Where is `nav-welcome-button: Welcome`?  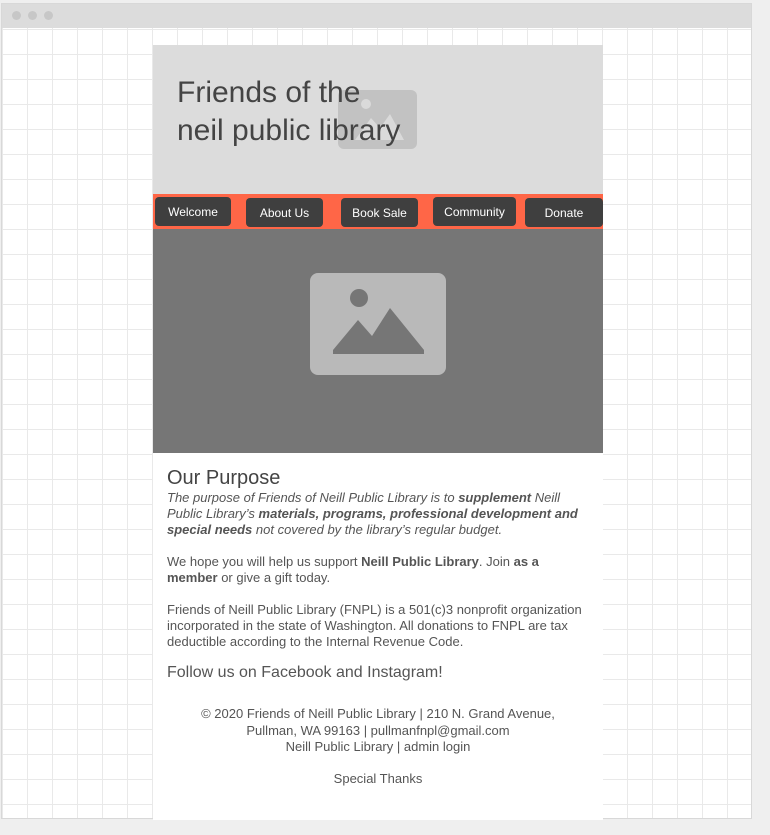
nav-welcome-button: Welcome is located at coordinates (193, 211).